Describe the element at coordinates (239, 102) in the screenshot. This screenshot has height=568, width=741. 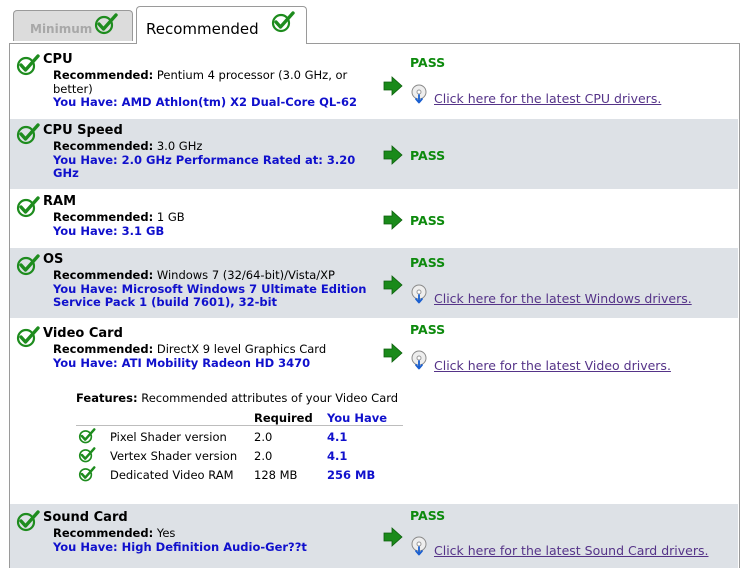
I see `you-have-value: AMD Athlon(tm) X2 Dual-Core QL-62` at that location.